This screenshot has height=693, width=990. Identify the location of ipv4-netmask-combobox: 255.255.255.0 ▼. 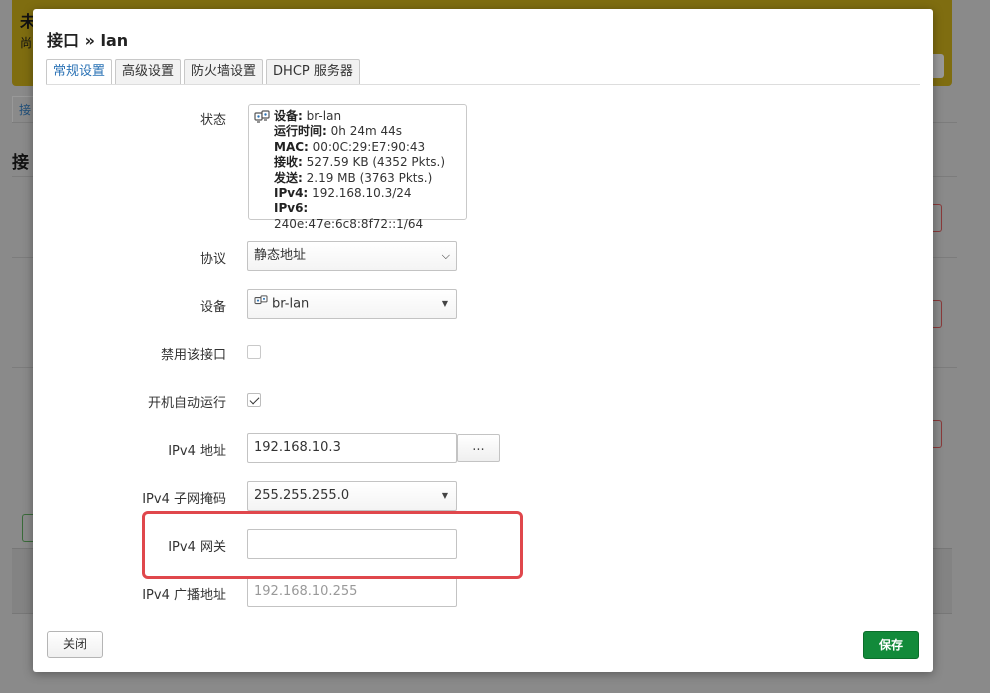
(352, 496).